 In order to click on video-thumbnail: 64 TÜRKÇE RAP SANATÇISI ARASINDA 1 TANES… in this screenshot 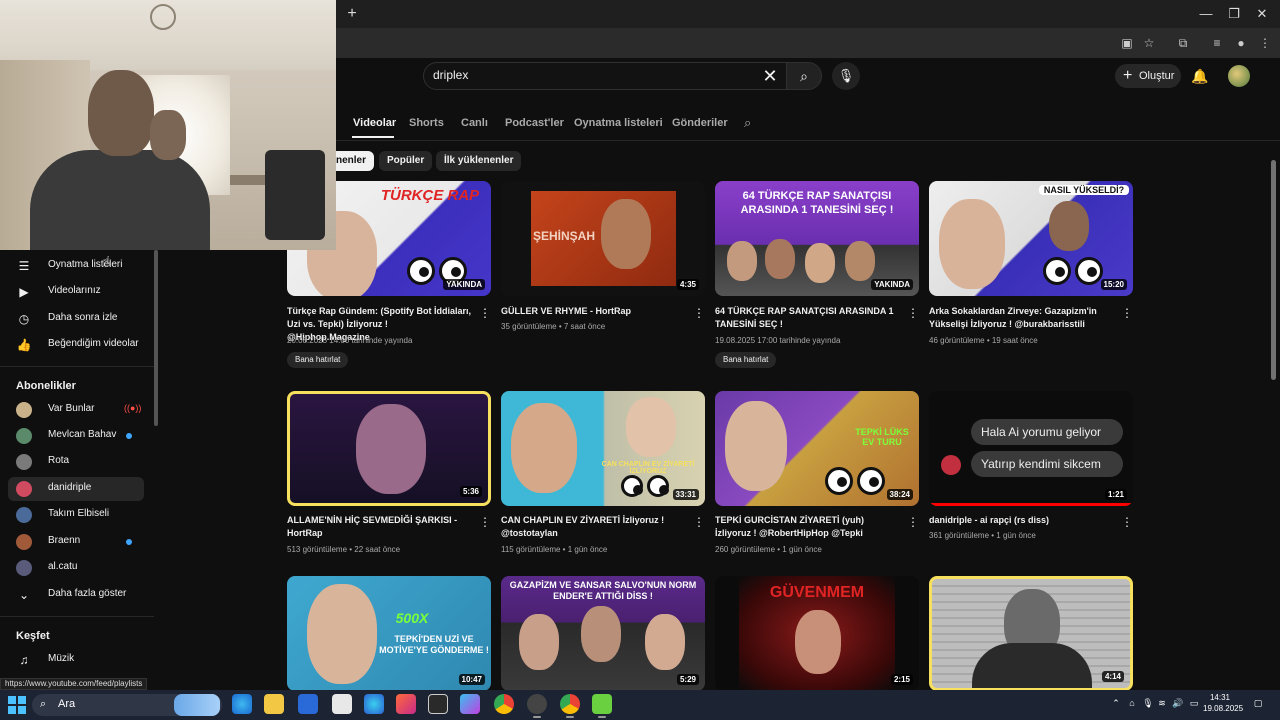, I will do `click(817, 238)`.